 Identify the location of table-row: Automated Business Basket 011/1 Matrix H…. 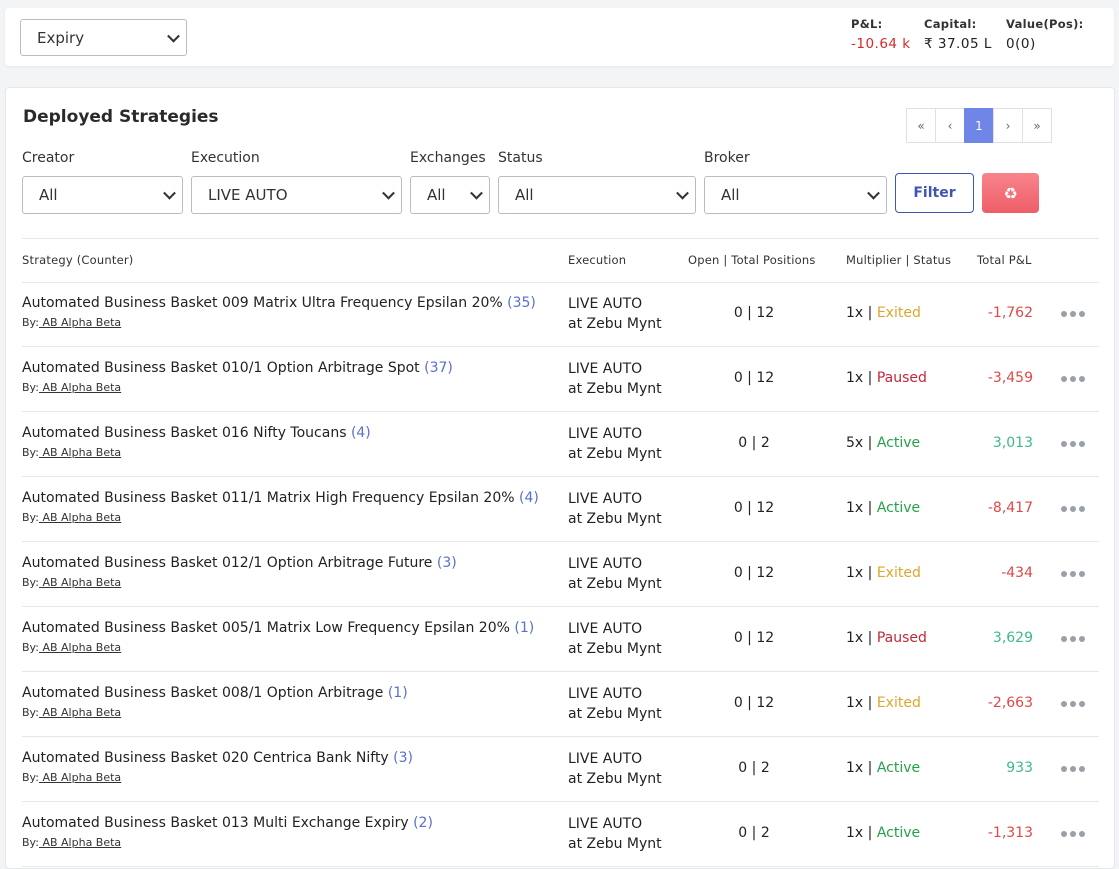
(560, 509).